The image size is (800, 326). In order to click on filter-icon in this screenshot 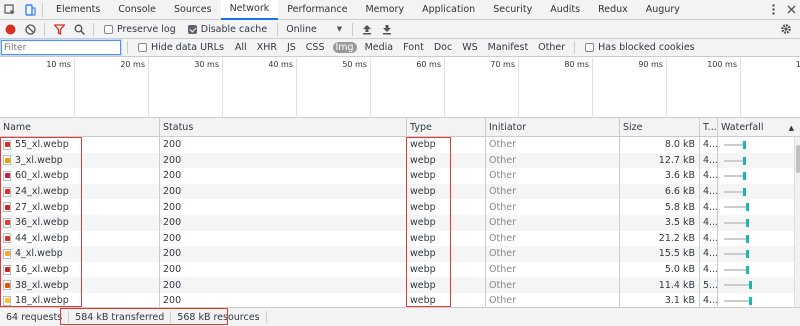, I will do `click(59, 29)`.